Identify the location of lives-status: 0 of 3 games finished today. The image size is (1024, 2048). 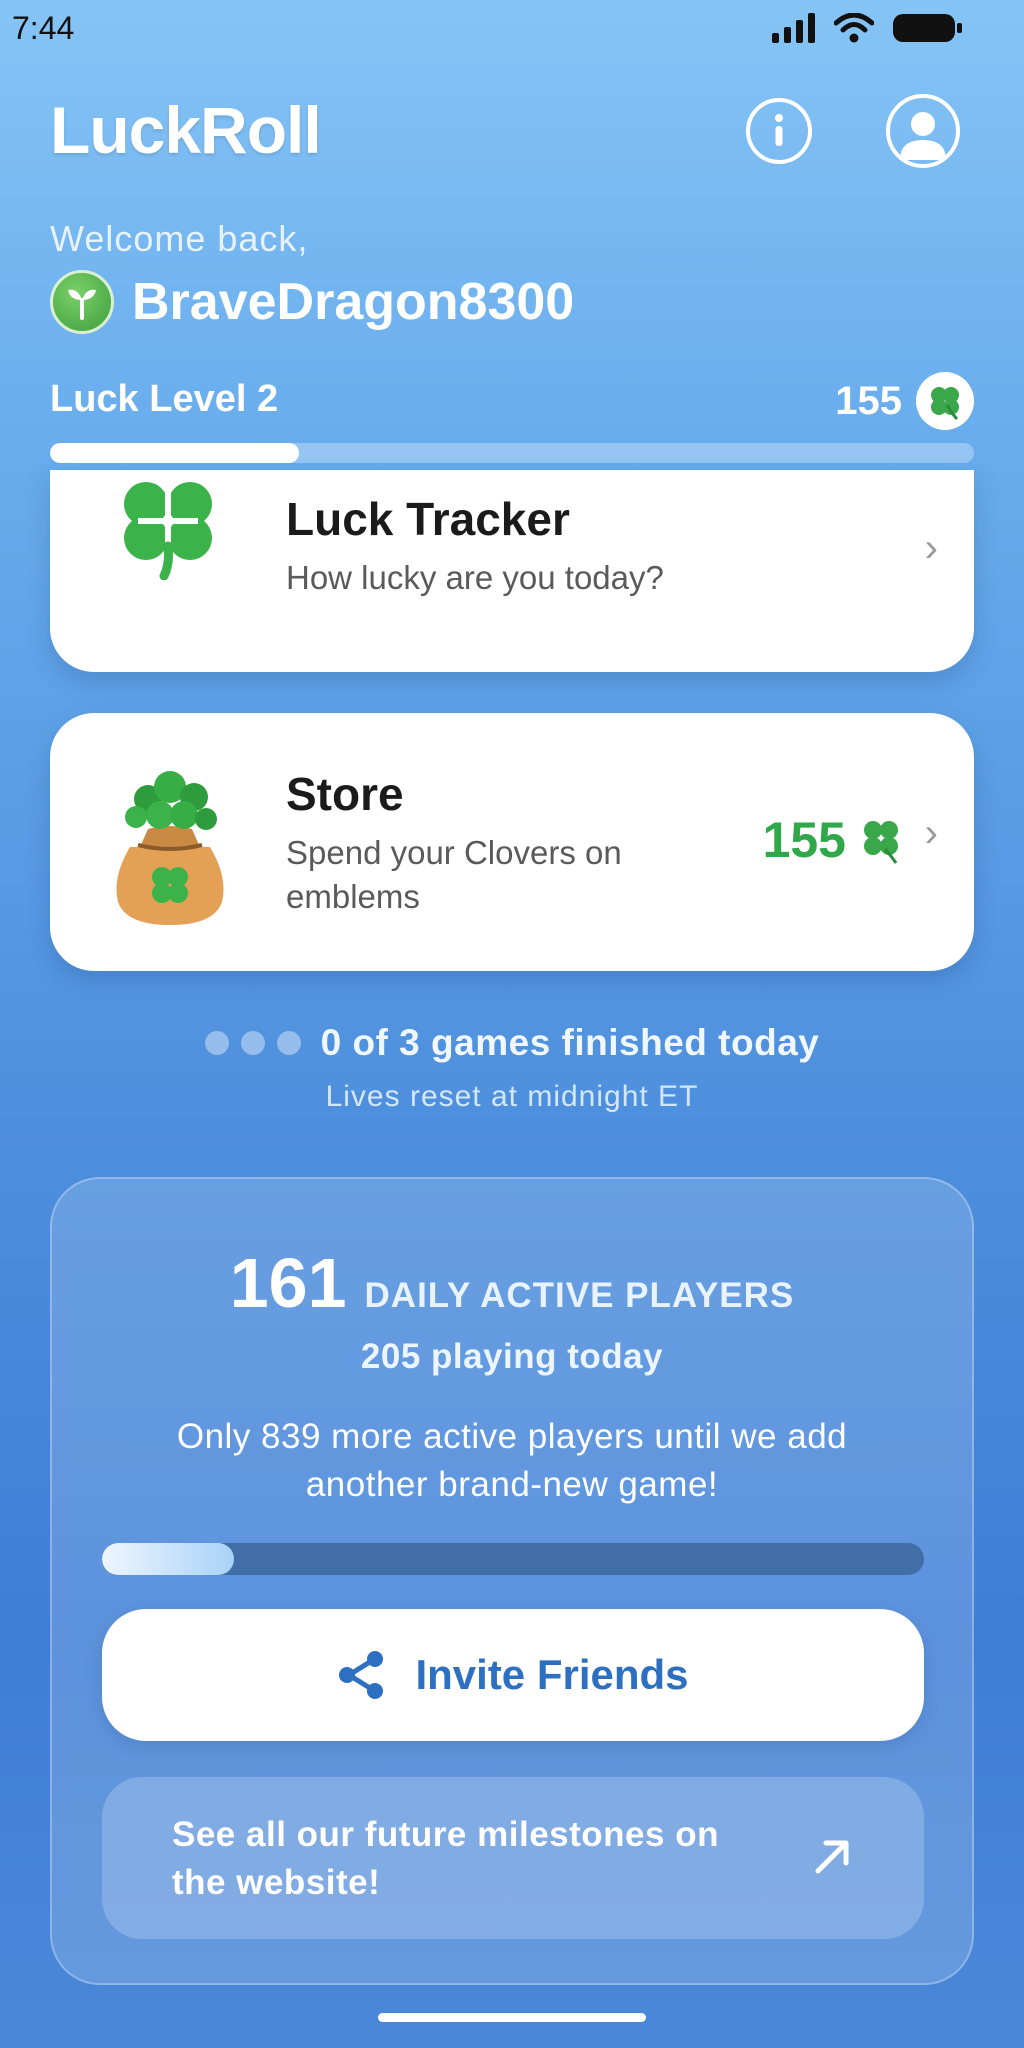
(570, 1042).